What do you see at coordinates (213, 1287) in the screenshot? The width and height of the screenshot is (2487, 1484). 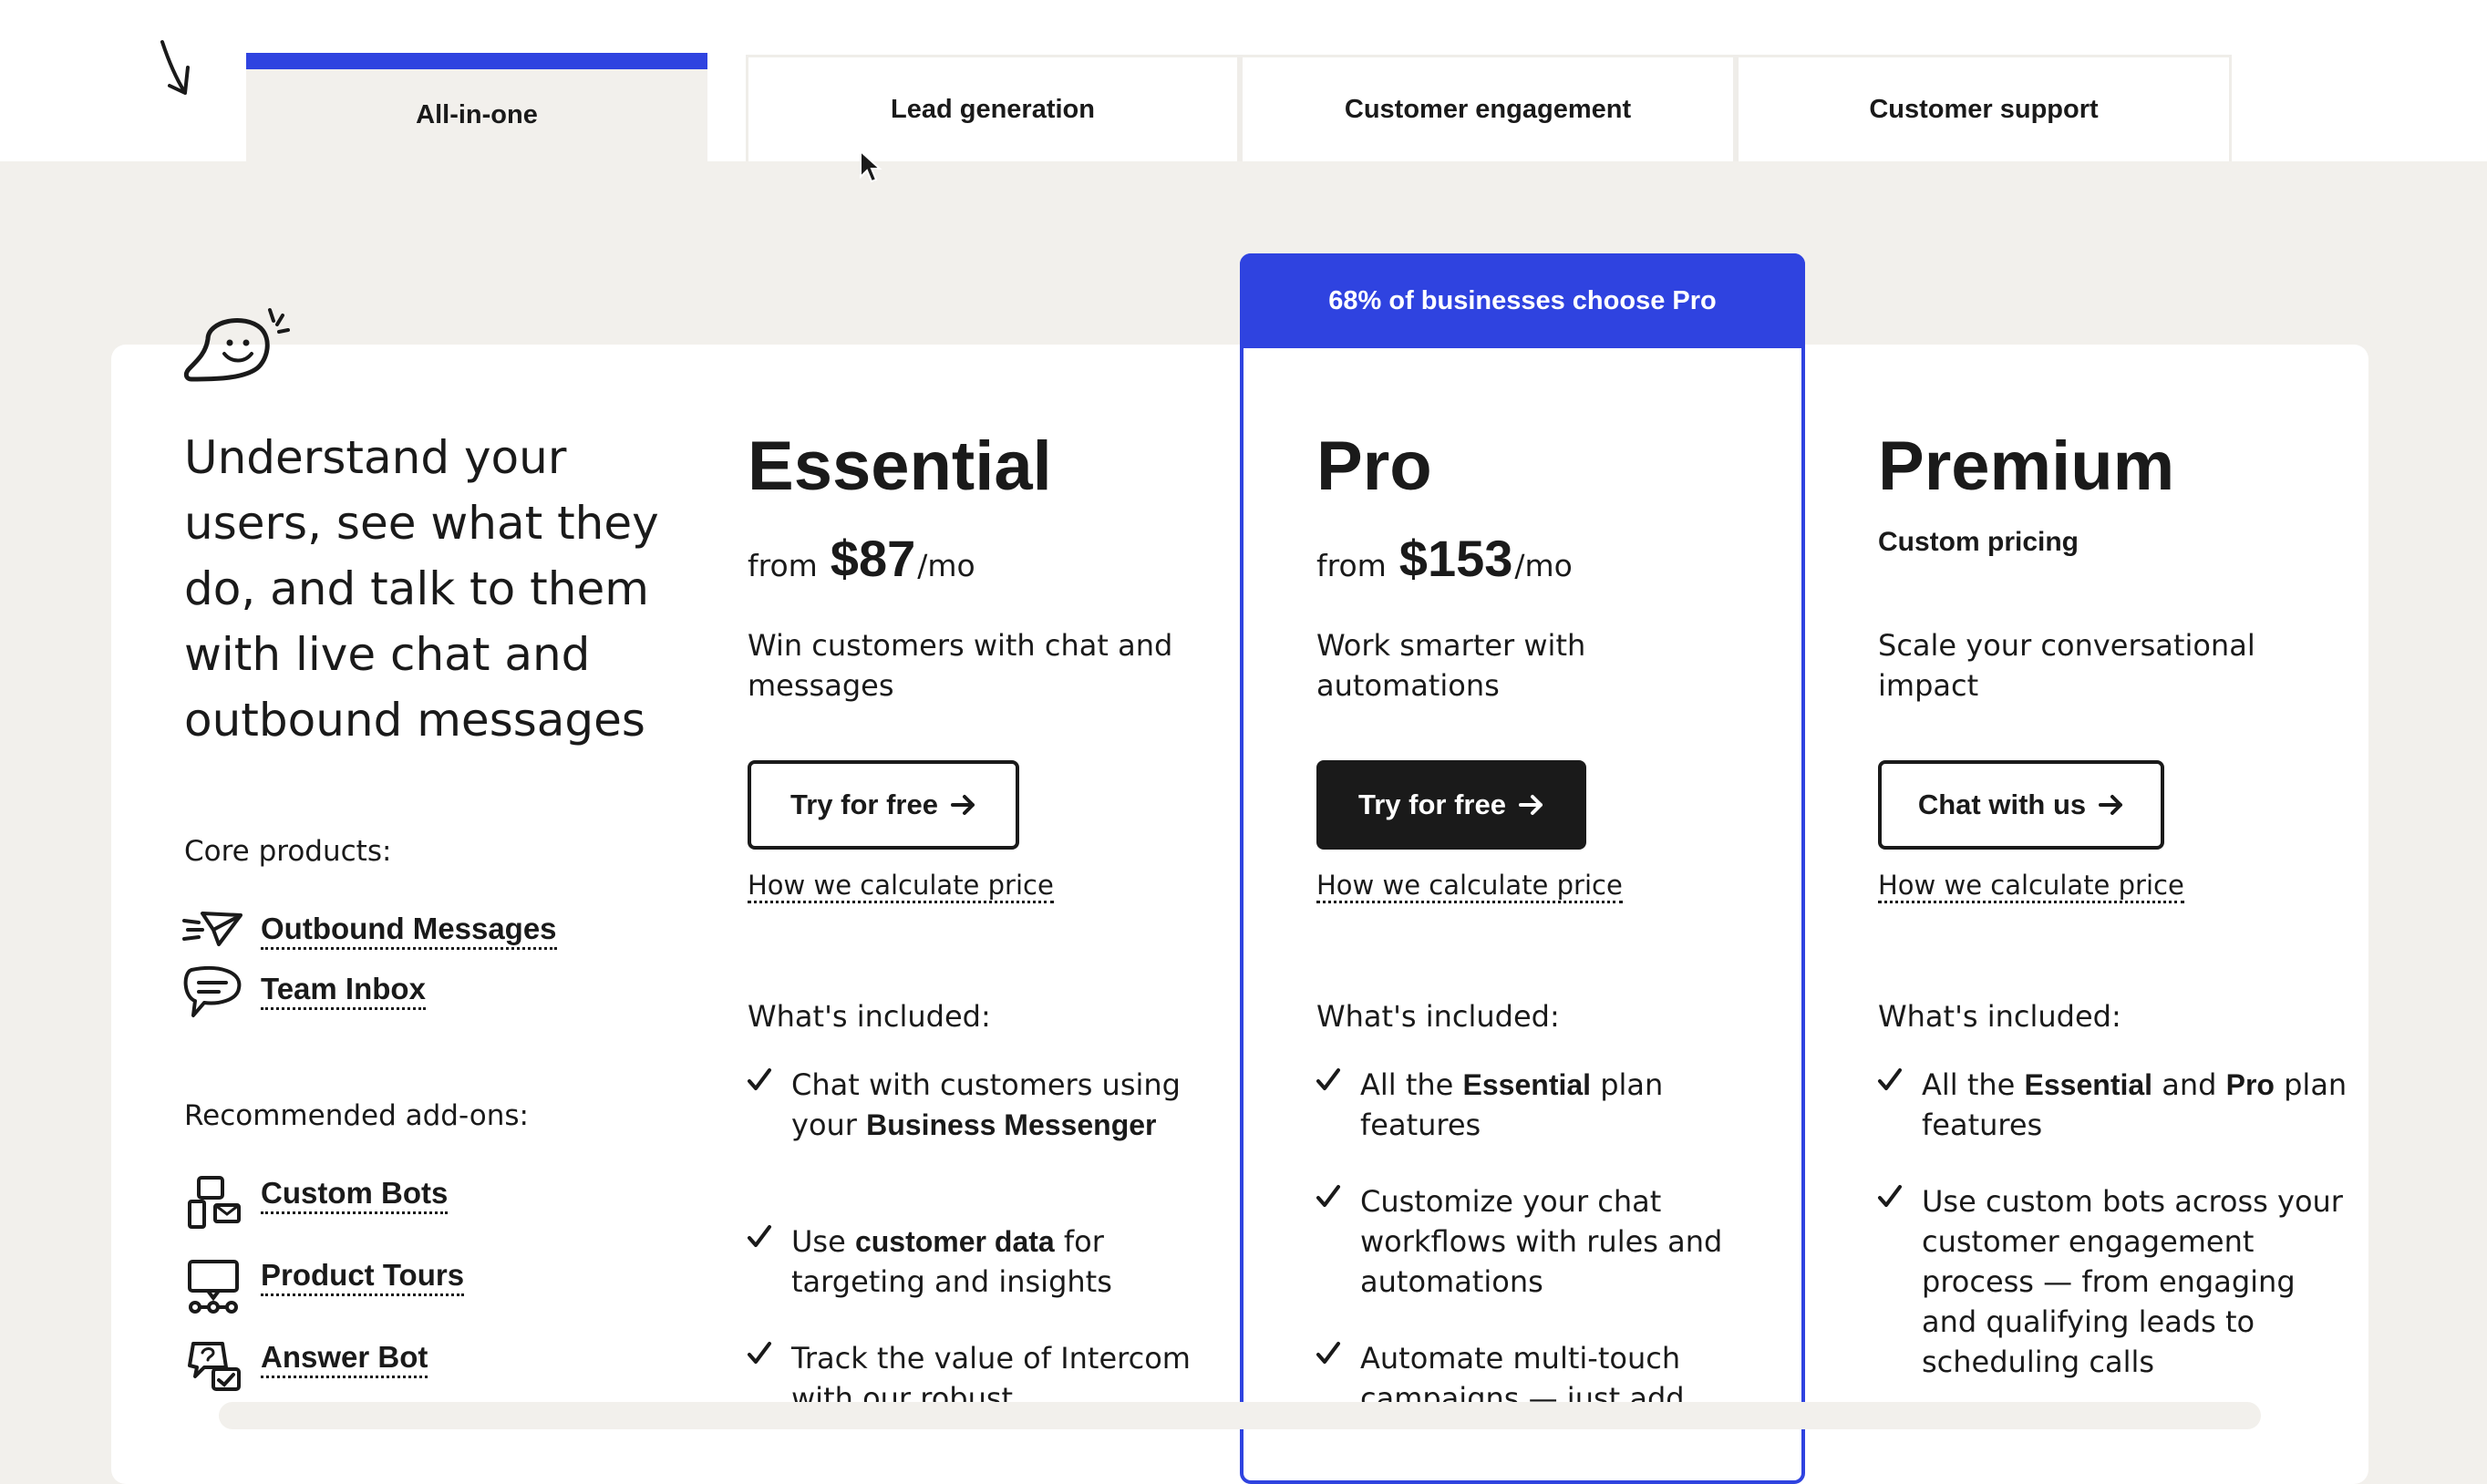 I see `product-tours-icon` at bounding box center [213, 1287].